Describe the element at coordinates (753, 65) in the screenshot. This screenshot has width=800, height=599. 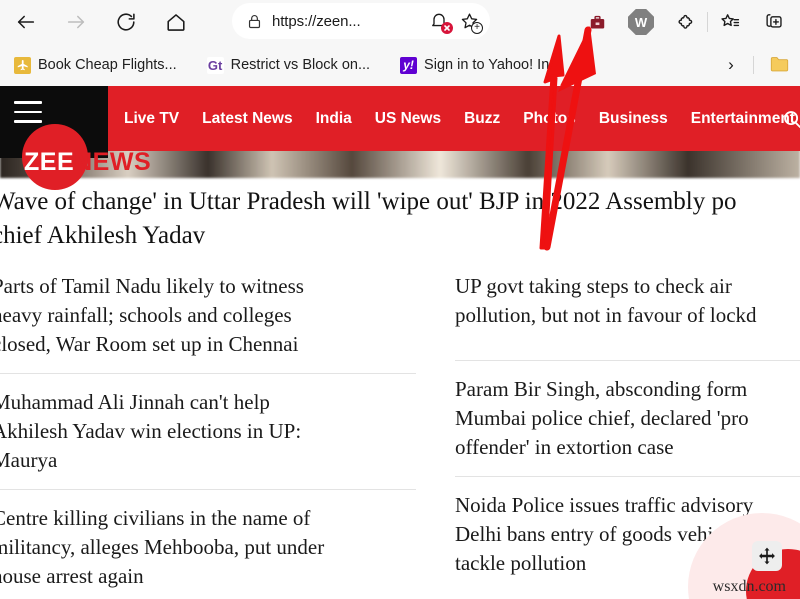
I see `bookmarks-separator` at that location.